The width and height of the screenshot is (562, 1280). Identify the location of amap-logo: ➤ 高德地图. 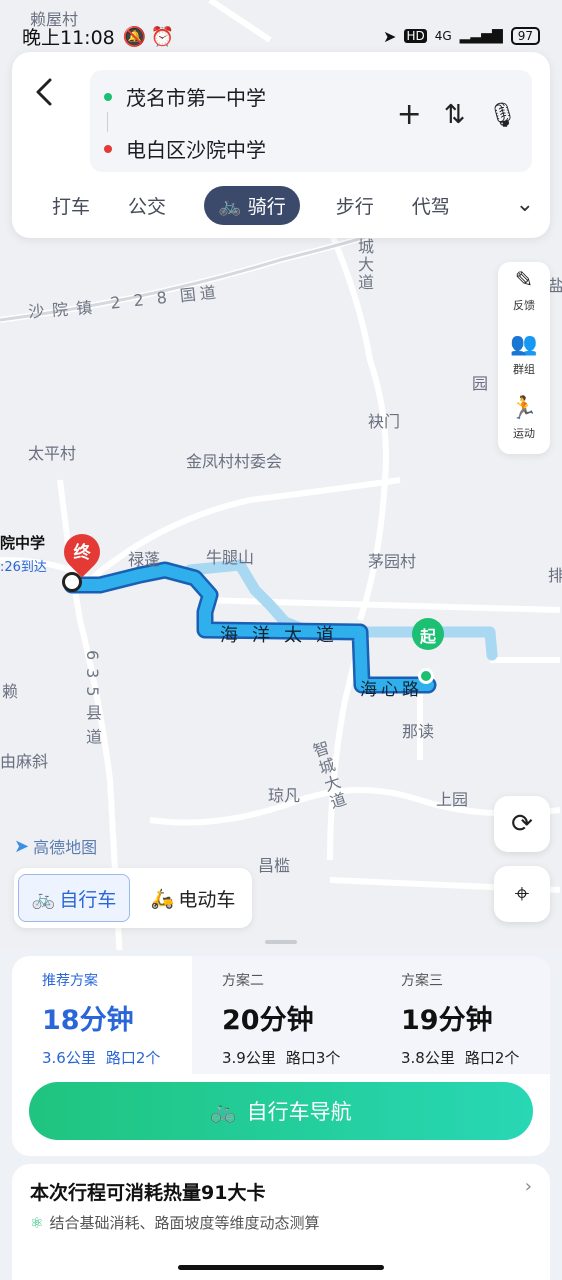
(55, 846).